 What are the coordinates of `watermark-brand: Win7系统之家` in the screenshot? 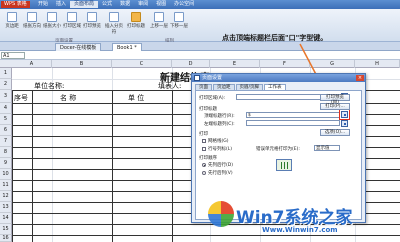 It's located at (294, 218).